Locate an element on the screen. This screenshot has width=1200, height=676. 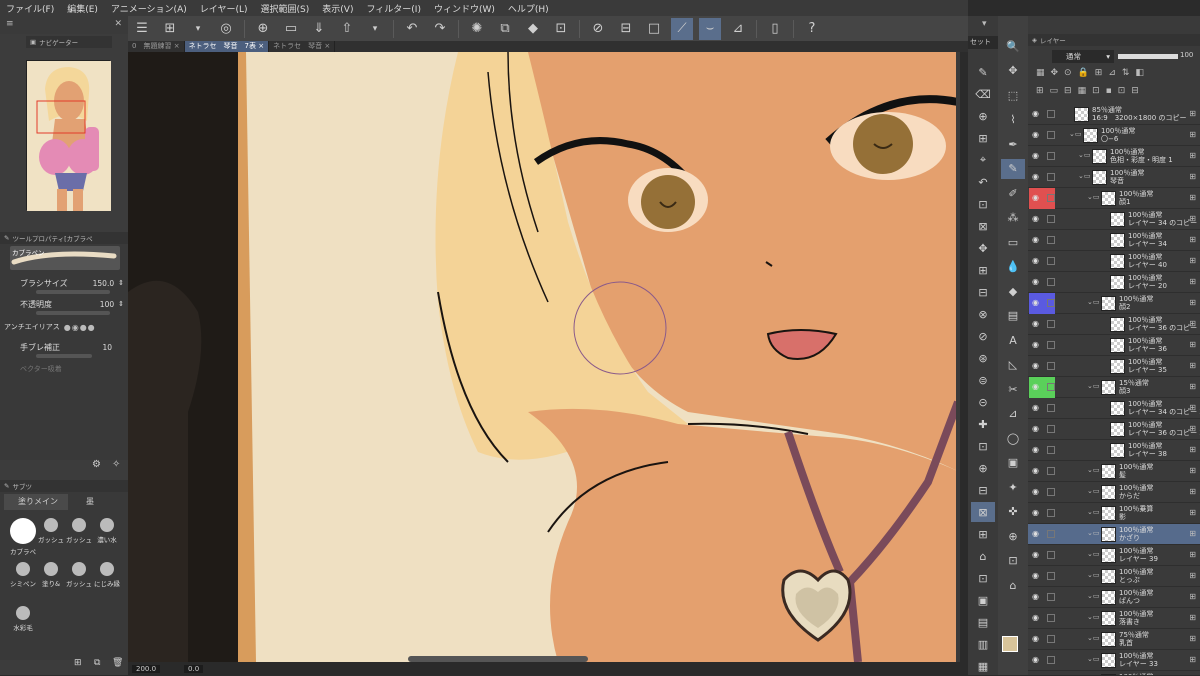
quick-access-icon: ✚ is located at coordinates (983, 424).